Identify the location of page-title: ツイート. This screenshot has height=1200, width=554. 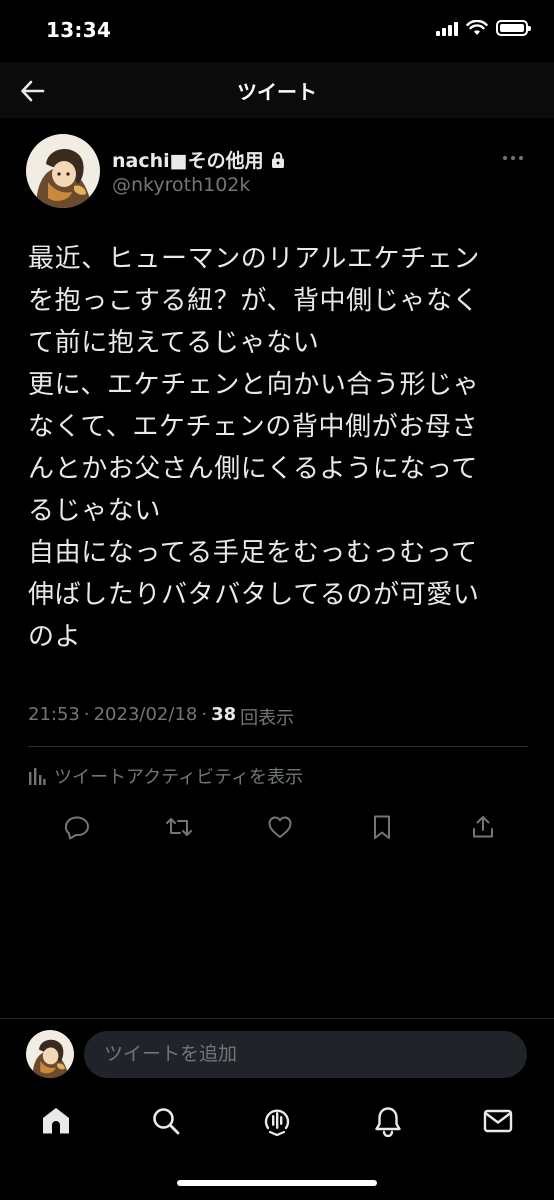
(277, 92).